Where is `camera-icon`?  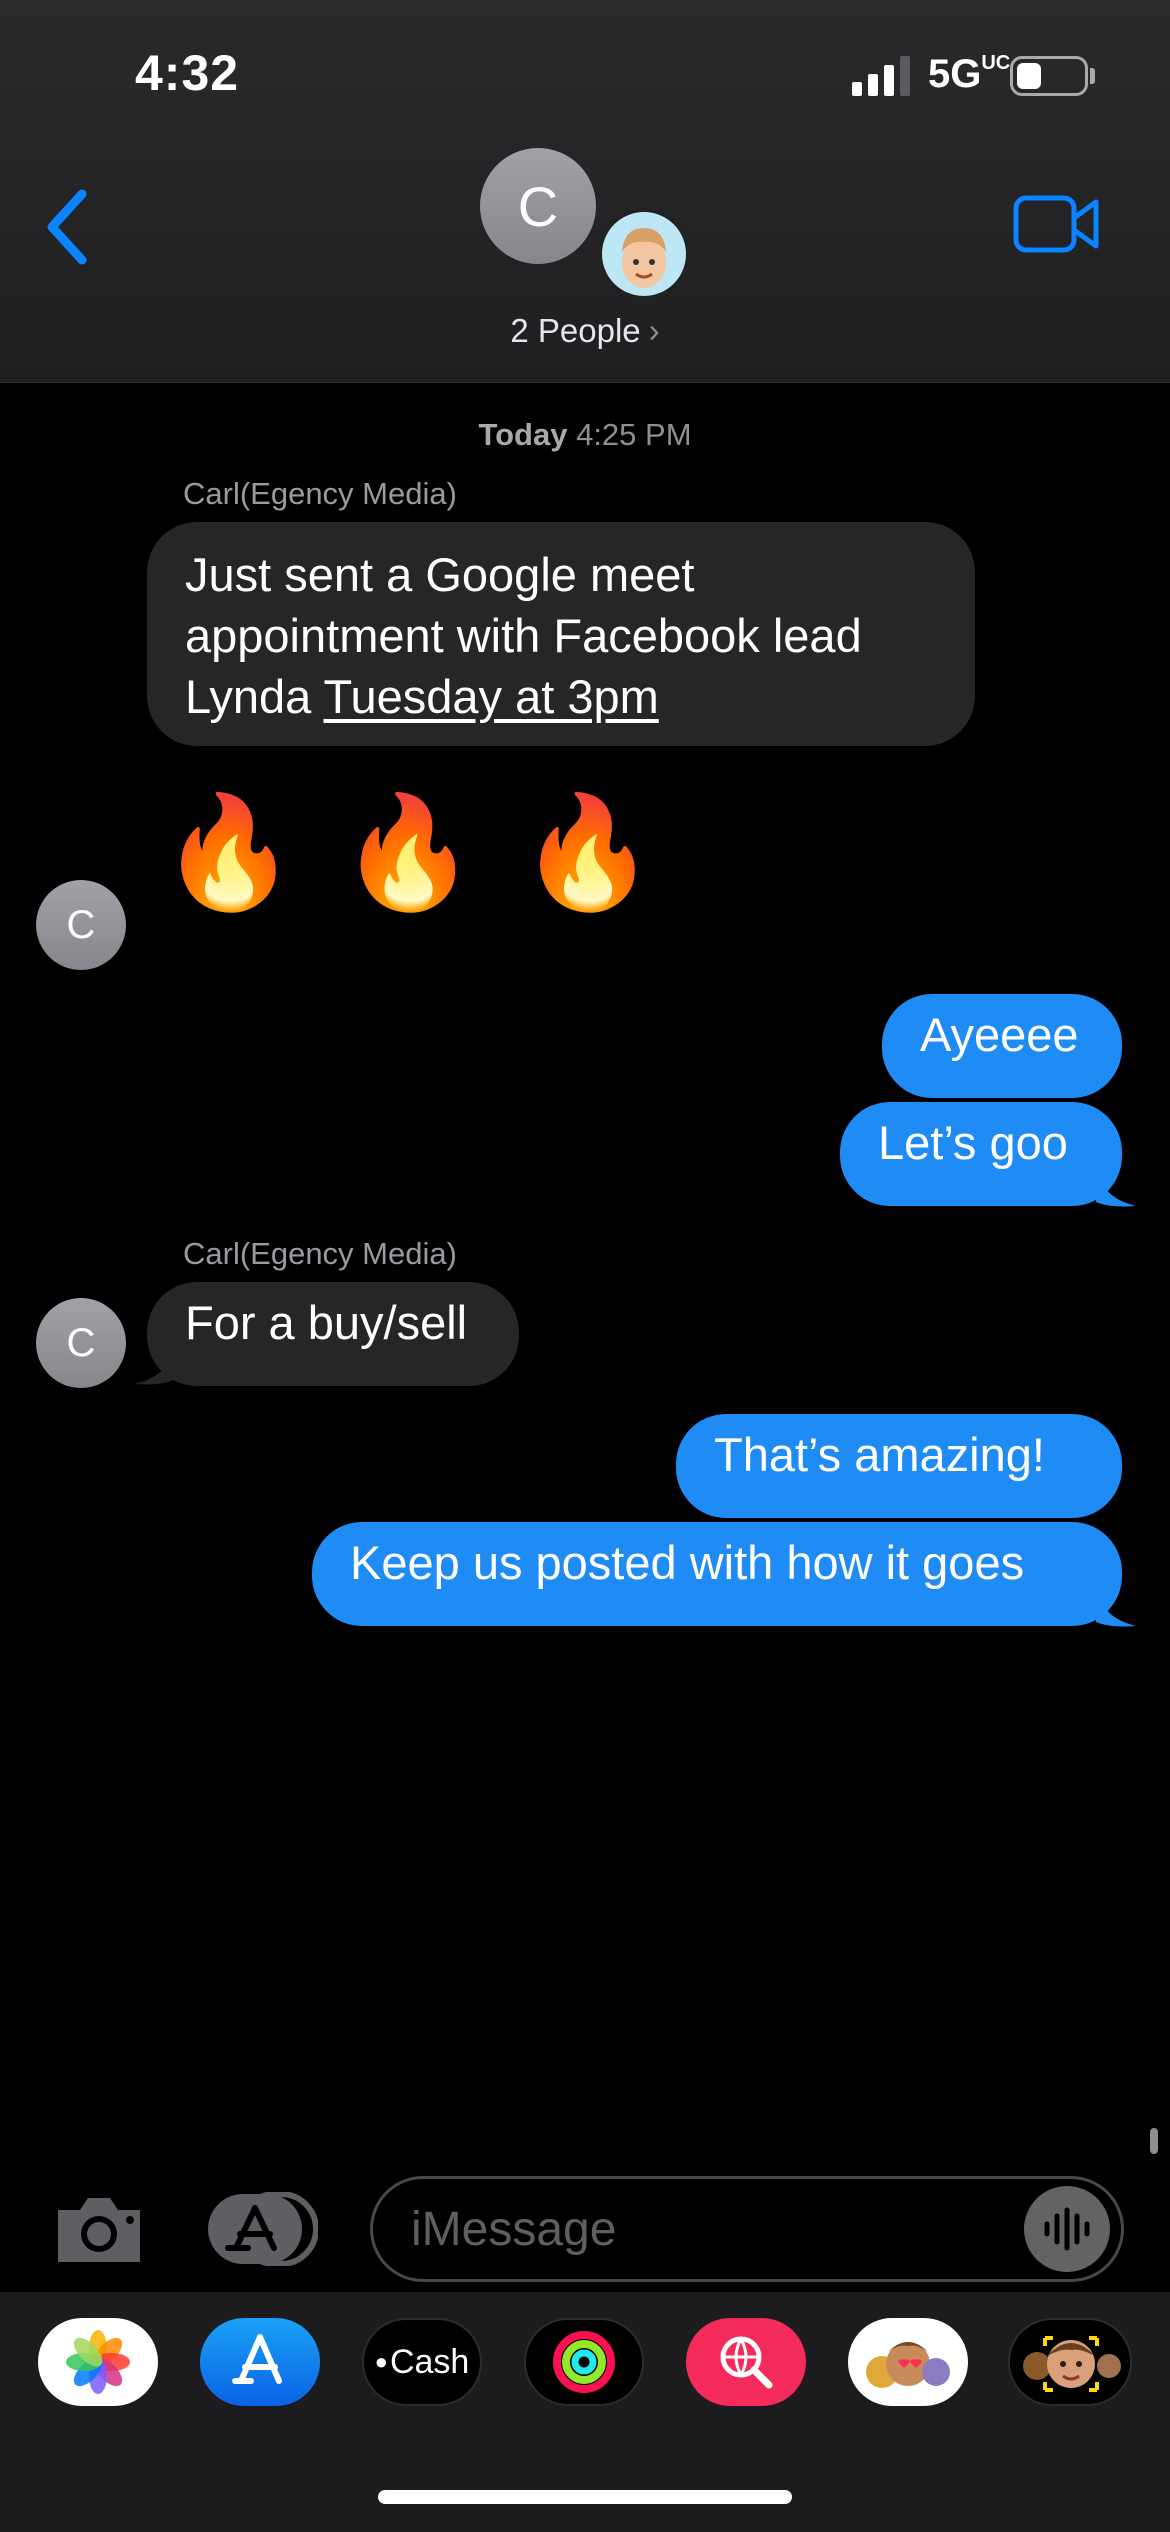 camera-icon is located at coordinates (99, 2229).